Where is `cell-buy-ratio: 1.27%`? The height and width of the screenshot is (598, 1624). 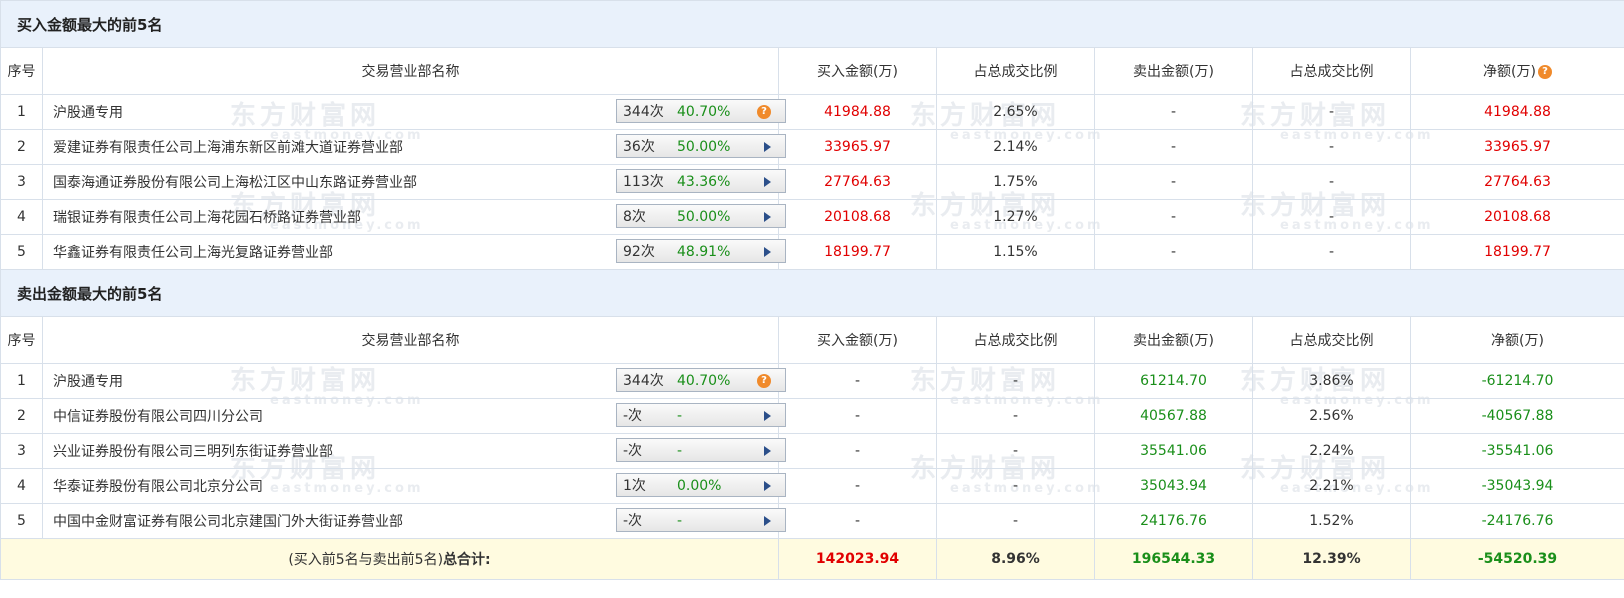 cell-buy-ratio: 1.27% is located at coordinates (1015, 217).